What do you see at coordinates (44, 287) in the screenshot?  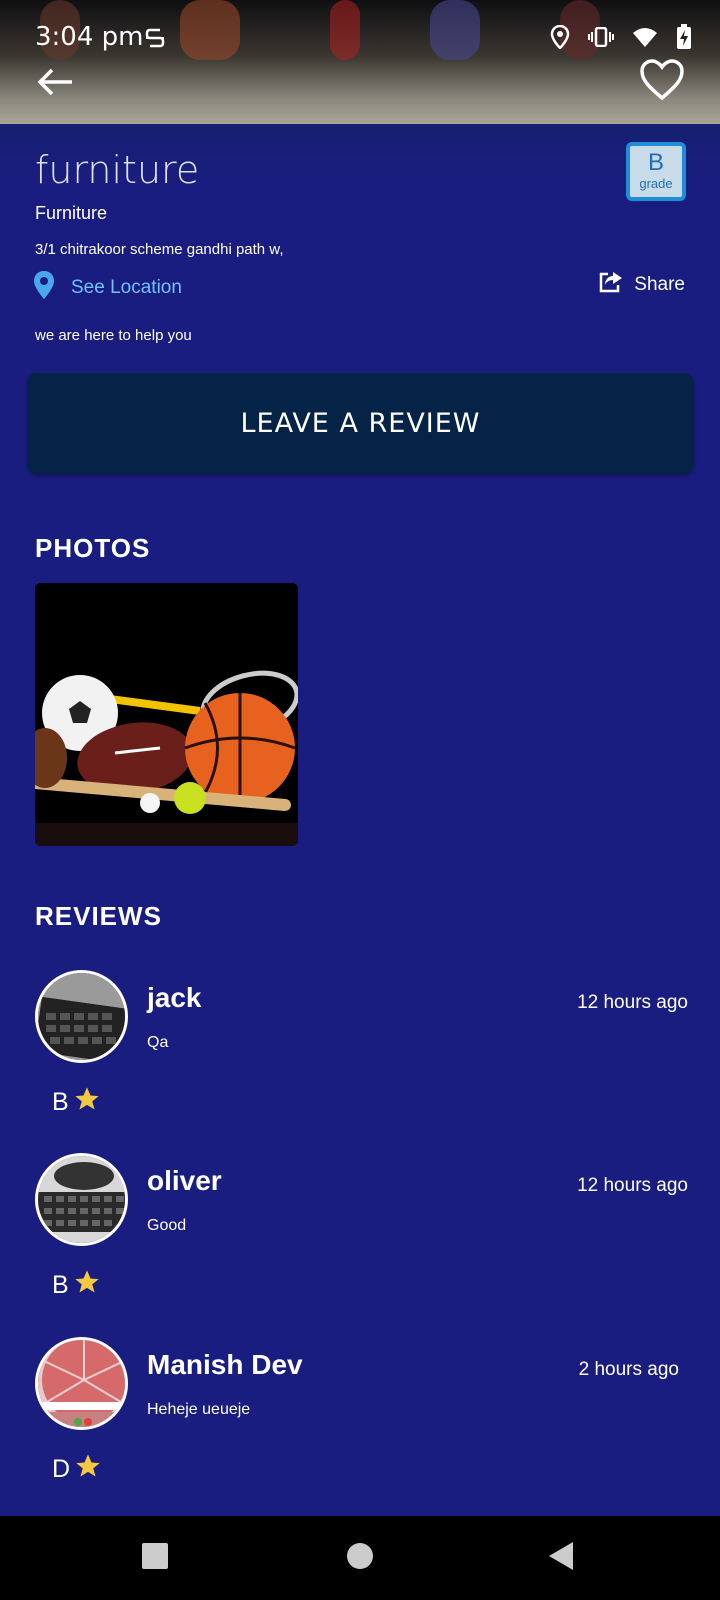 I see `map-pin-icon` at bounding box center [44, 287].